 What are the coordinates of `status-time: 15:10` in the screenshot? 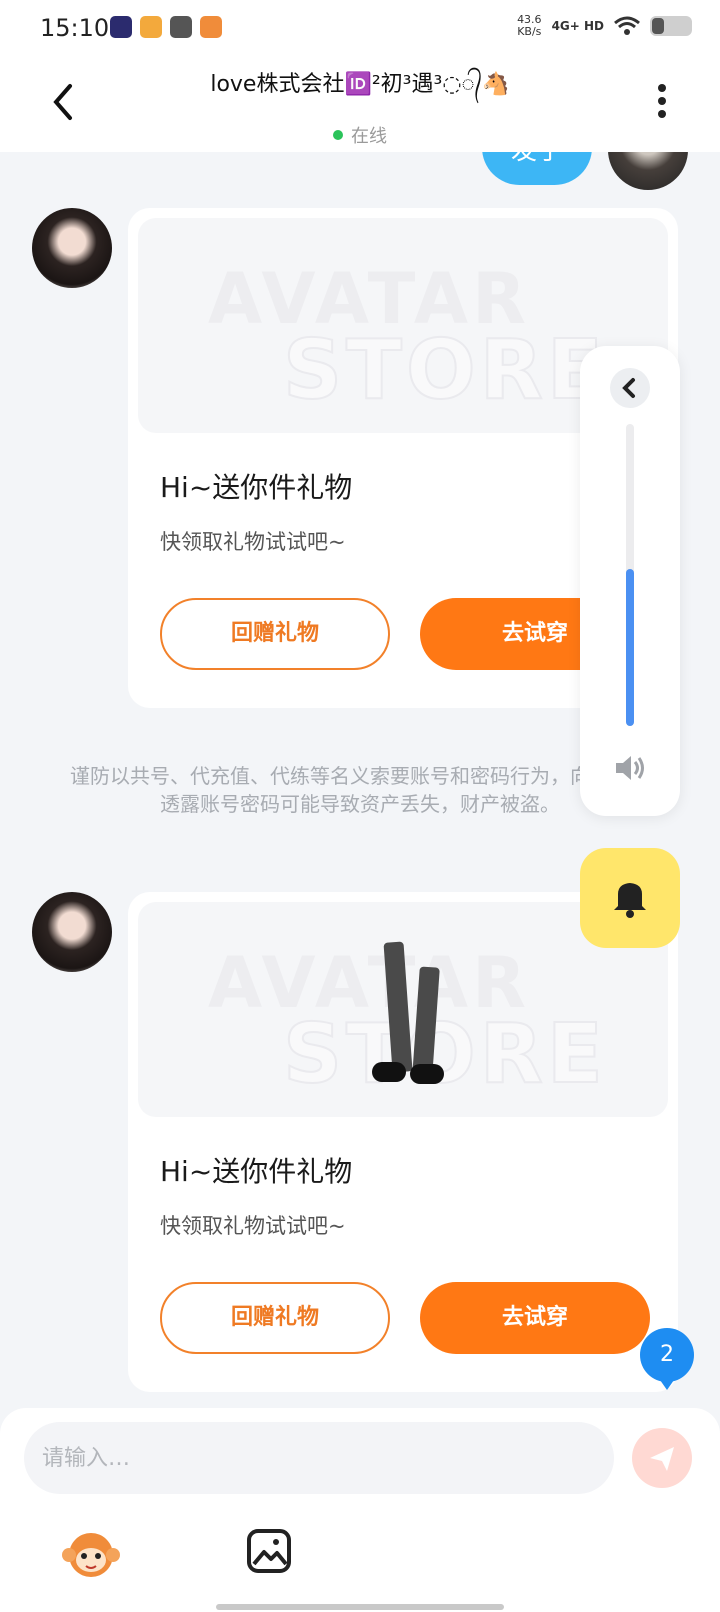 It's located at (75, 28).